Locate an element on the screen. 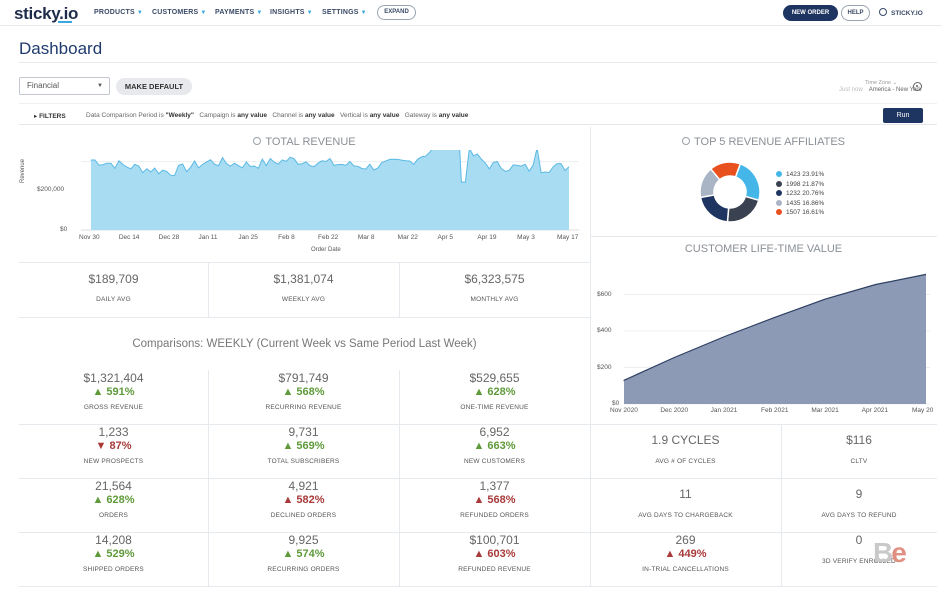 The height and width of the screenshot is (600, 942). stat-delta: ▲ 582% is located at coordinates (303, 500).